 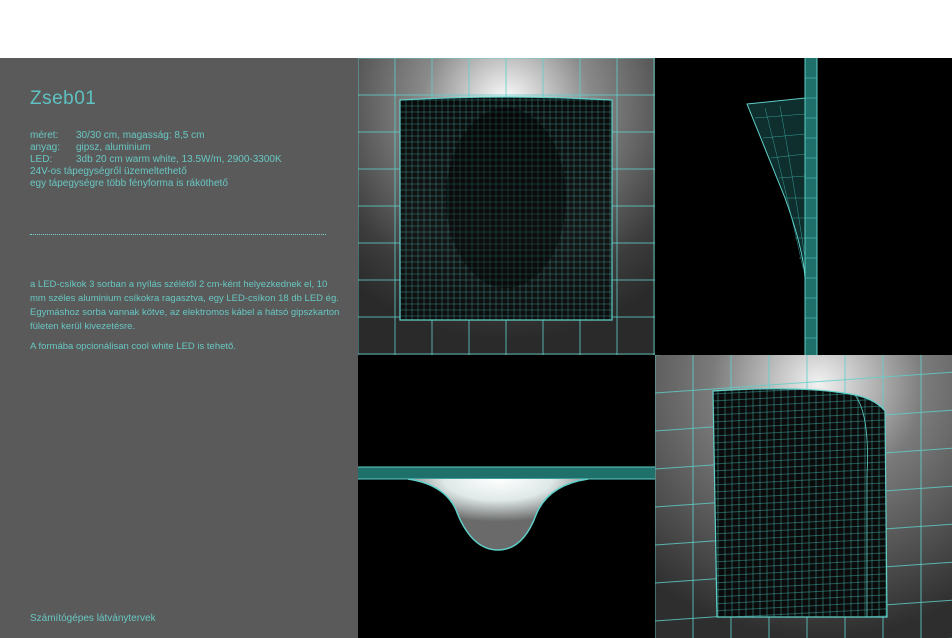 I want to click on render-side-section, so click(x=803, y=206).